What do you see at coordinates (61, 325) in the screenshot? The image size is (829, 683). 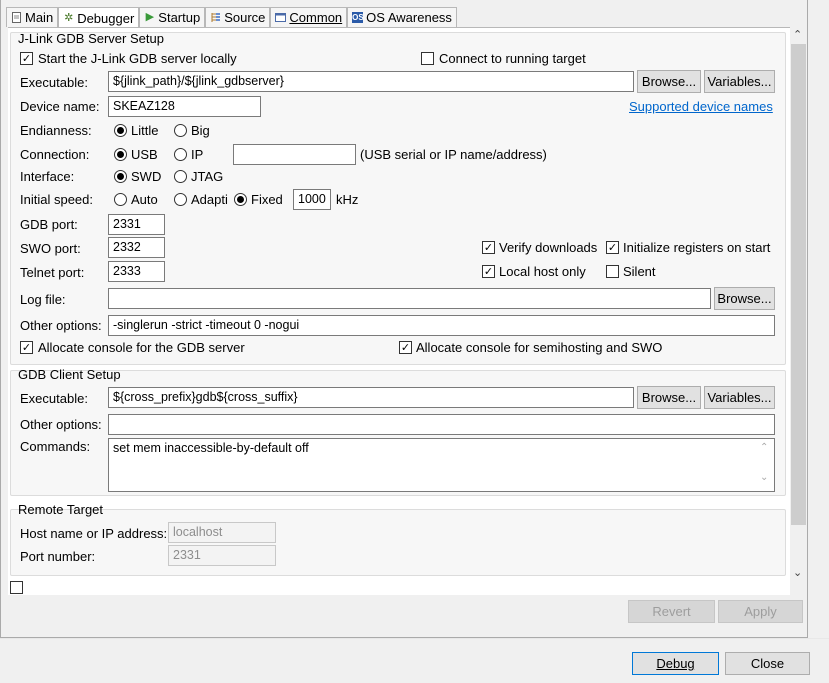 I see `server-other-options-label: Other options:` at bounding box center [61, 325].